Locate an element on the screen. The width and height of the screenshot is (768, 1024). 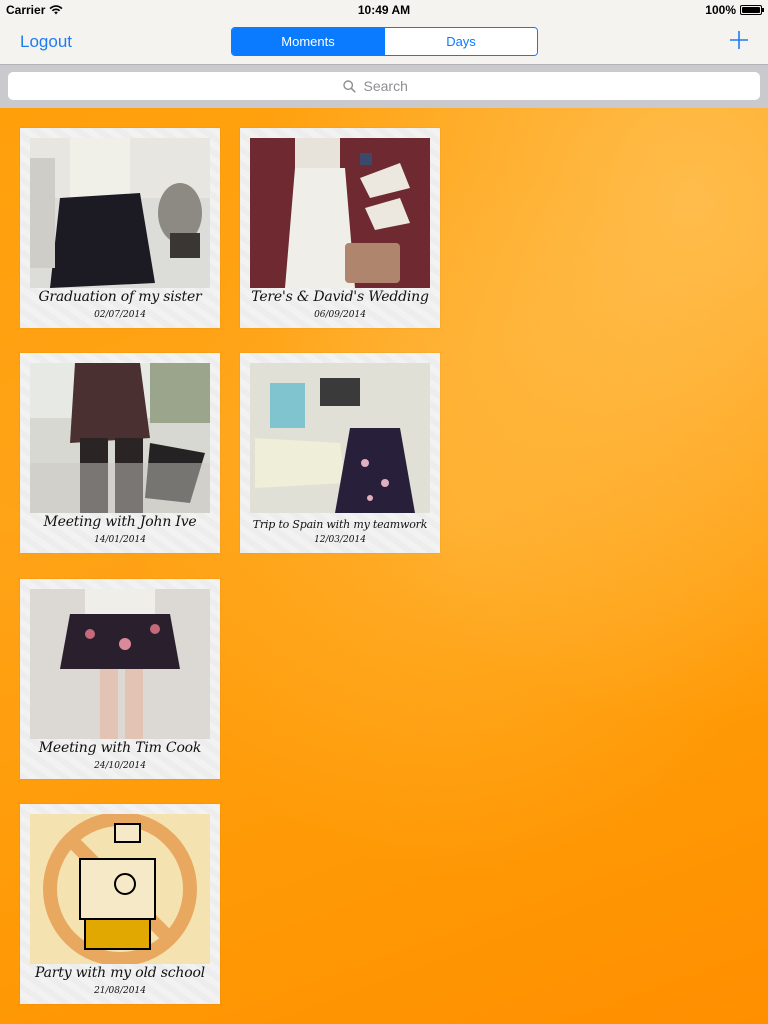
moment-date: 24/10/2014 is located at coordinates (120, 766).